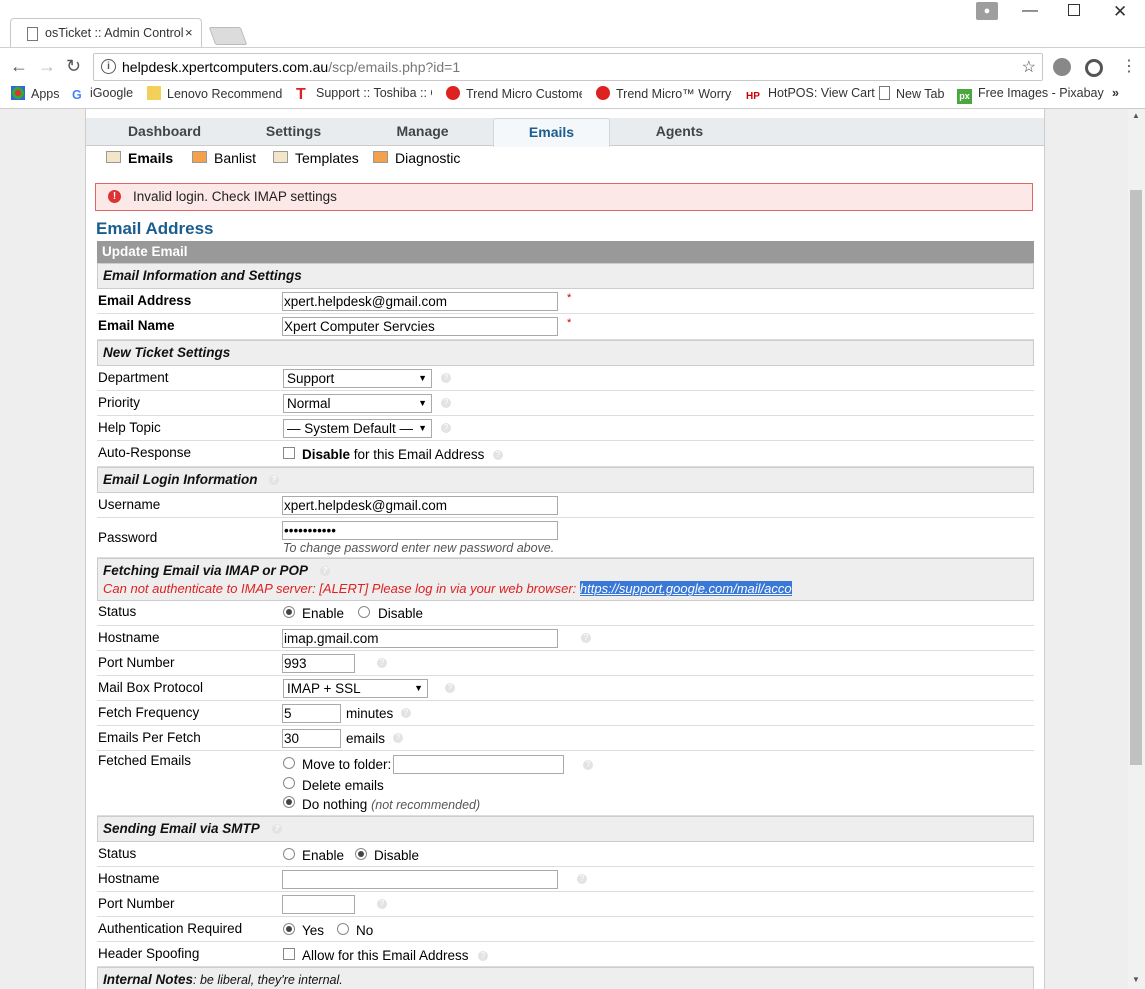 This screenshot has width=1145, height=989. Describe the element at coordinates (911, 93) in the screenshot. I see `bookmark-newtab: New Tab` at that location.